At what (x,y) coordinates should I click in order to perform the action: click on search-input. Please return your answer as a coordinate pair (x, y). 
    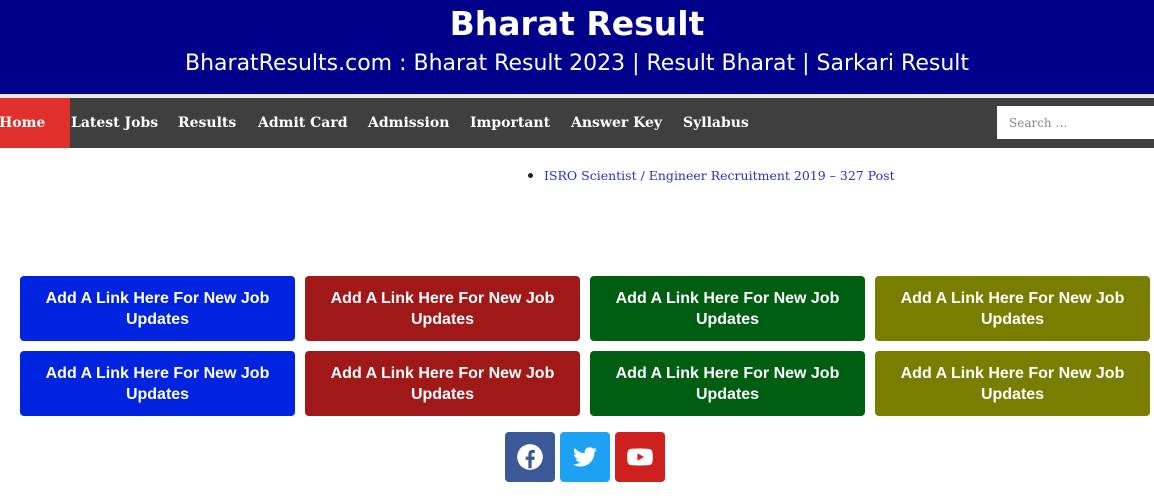
    Looking at the image, I should click on (1075, 122).